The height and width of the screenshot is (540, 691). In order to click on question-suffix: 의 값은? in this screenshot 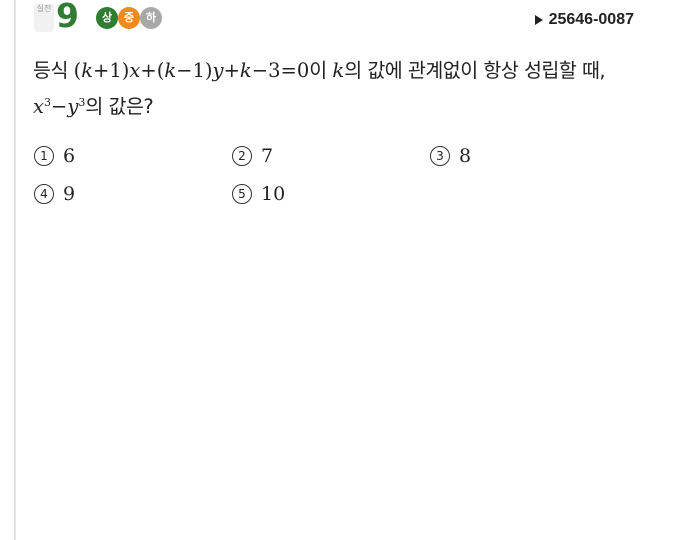, I will do `click(119, 106)`.